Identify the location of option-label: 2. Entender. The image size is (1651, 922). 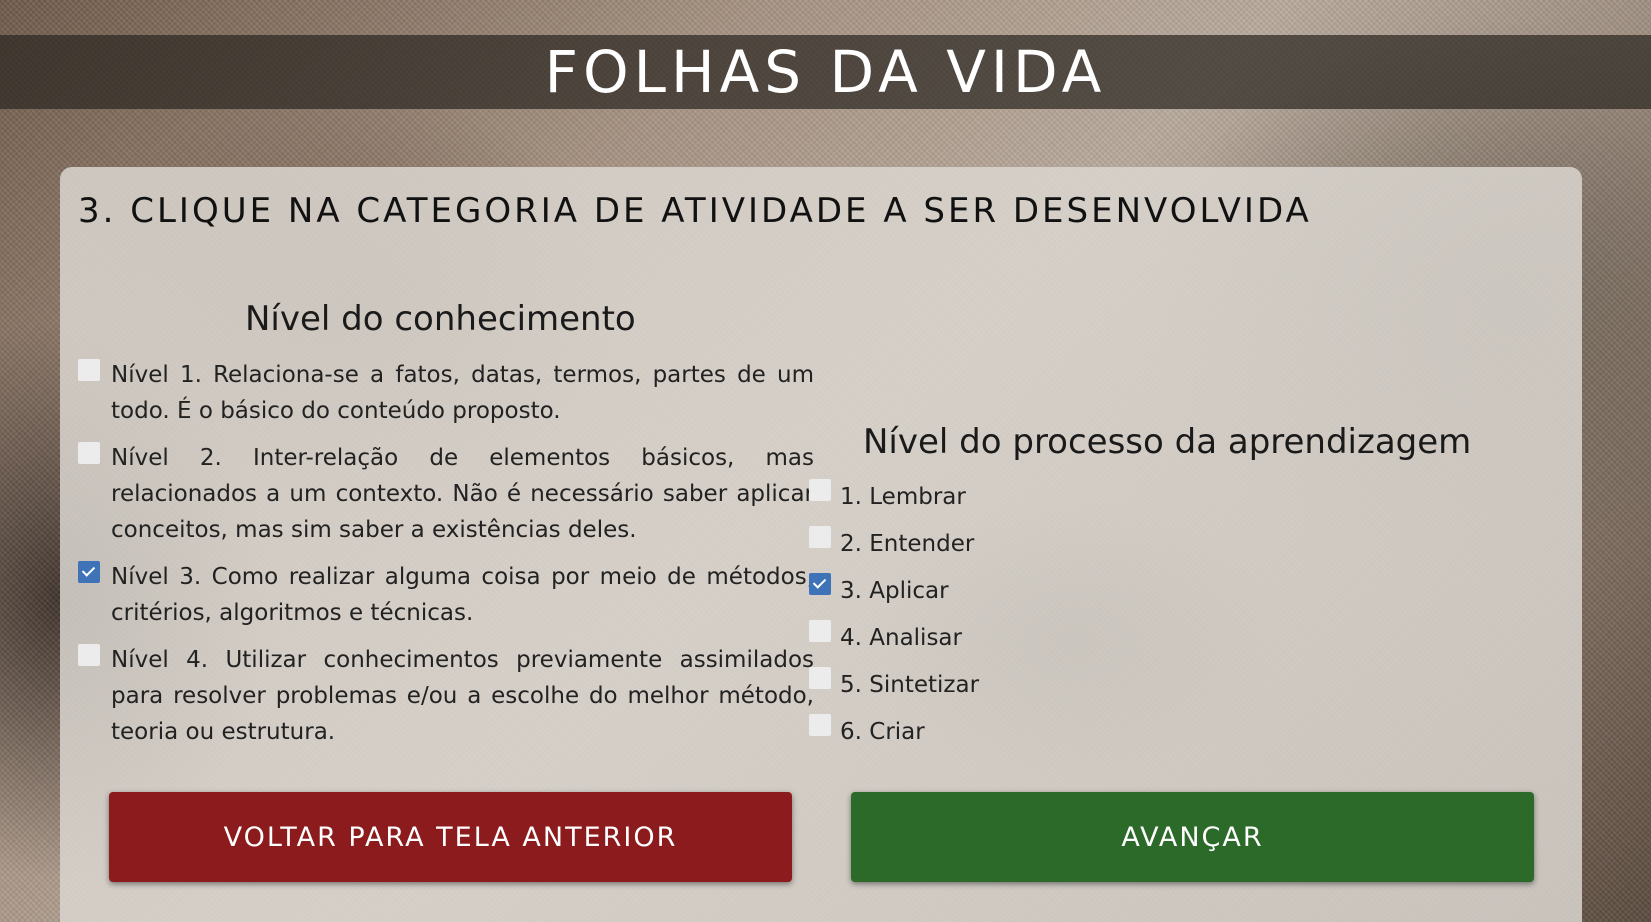
(907, 544).